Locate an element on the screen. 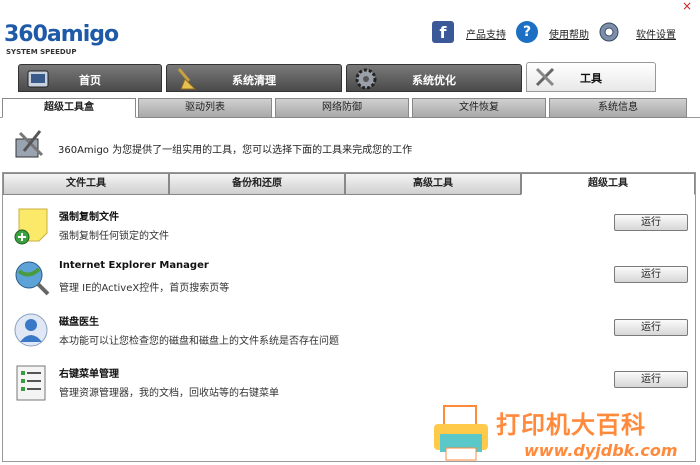 The image size is (700, 465). toolbox-icon is located at coordinates (29, 144).